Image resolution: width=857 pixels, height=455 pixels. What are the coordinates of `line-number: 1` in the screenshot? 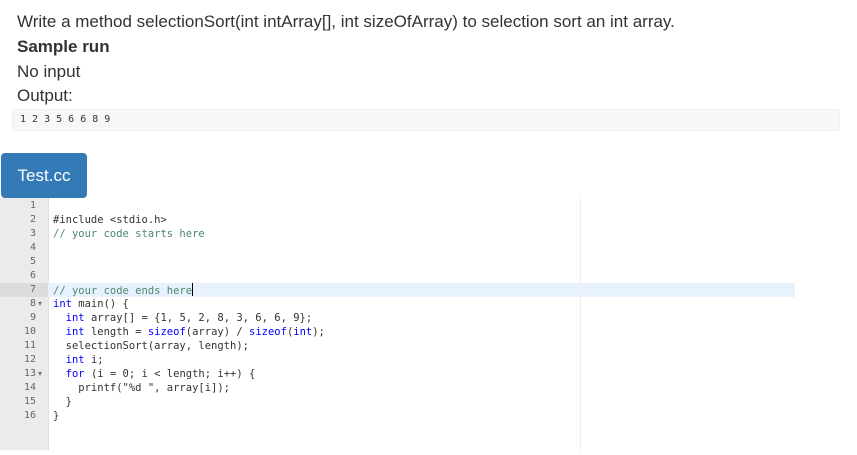 It's located at (32, 205).